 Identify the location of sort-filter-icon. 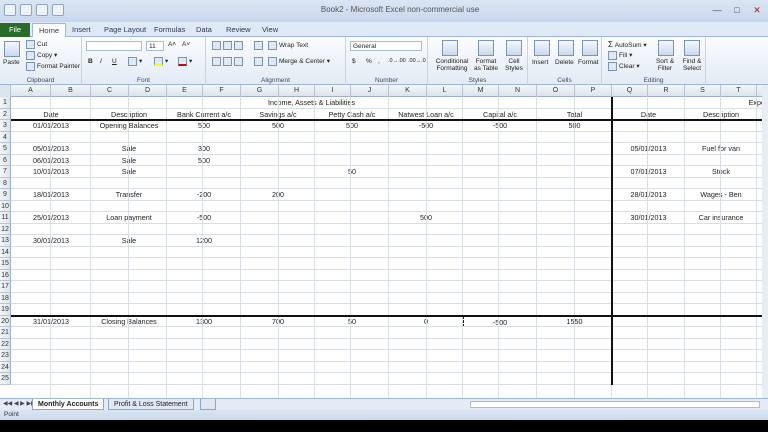
(666, 48).